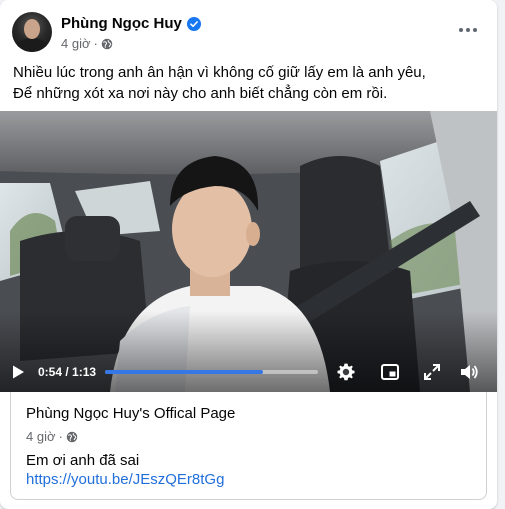  I want to click on post-header: Phùng Ngọc Huy 4 giờ ·, so click(252, 34).